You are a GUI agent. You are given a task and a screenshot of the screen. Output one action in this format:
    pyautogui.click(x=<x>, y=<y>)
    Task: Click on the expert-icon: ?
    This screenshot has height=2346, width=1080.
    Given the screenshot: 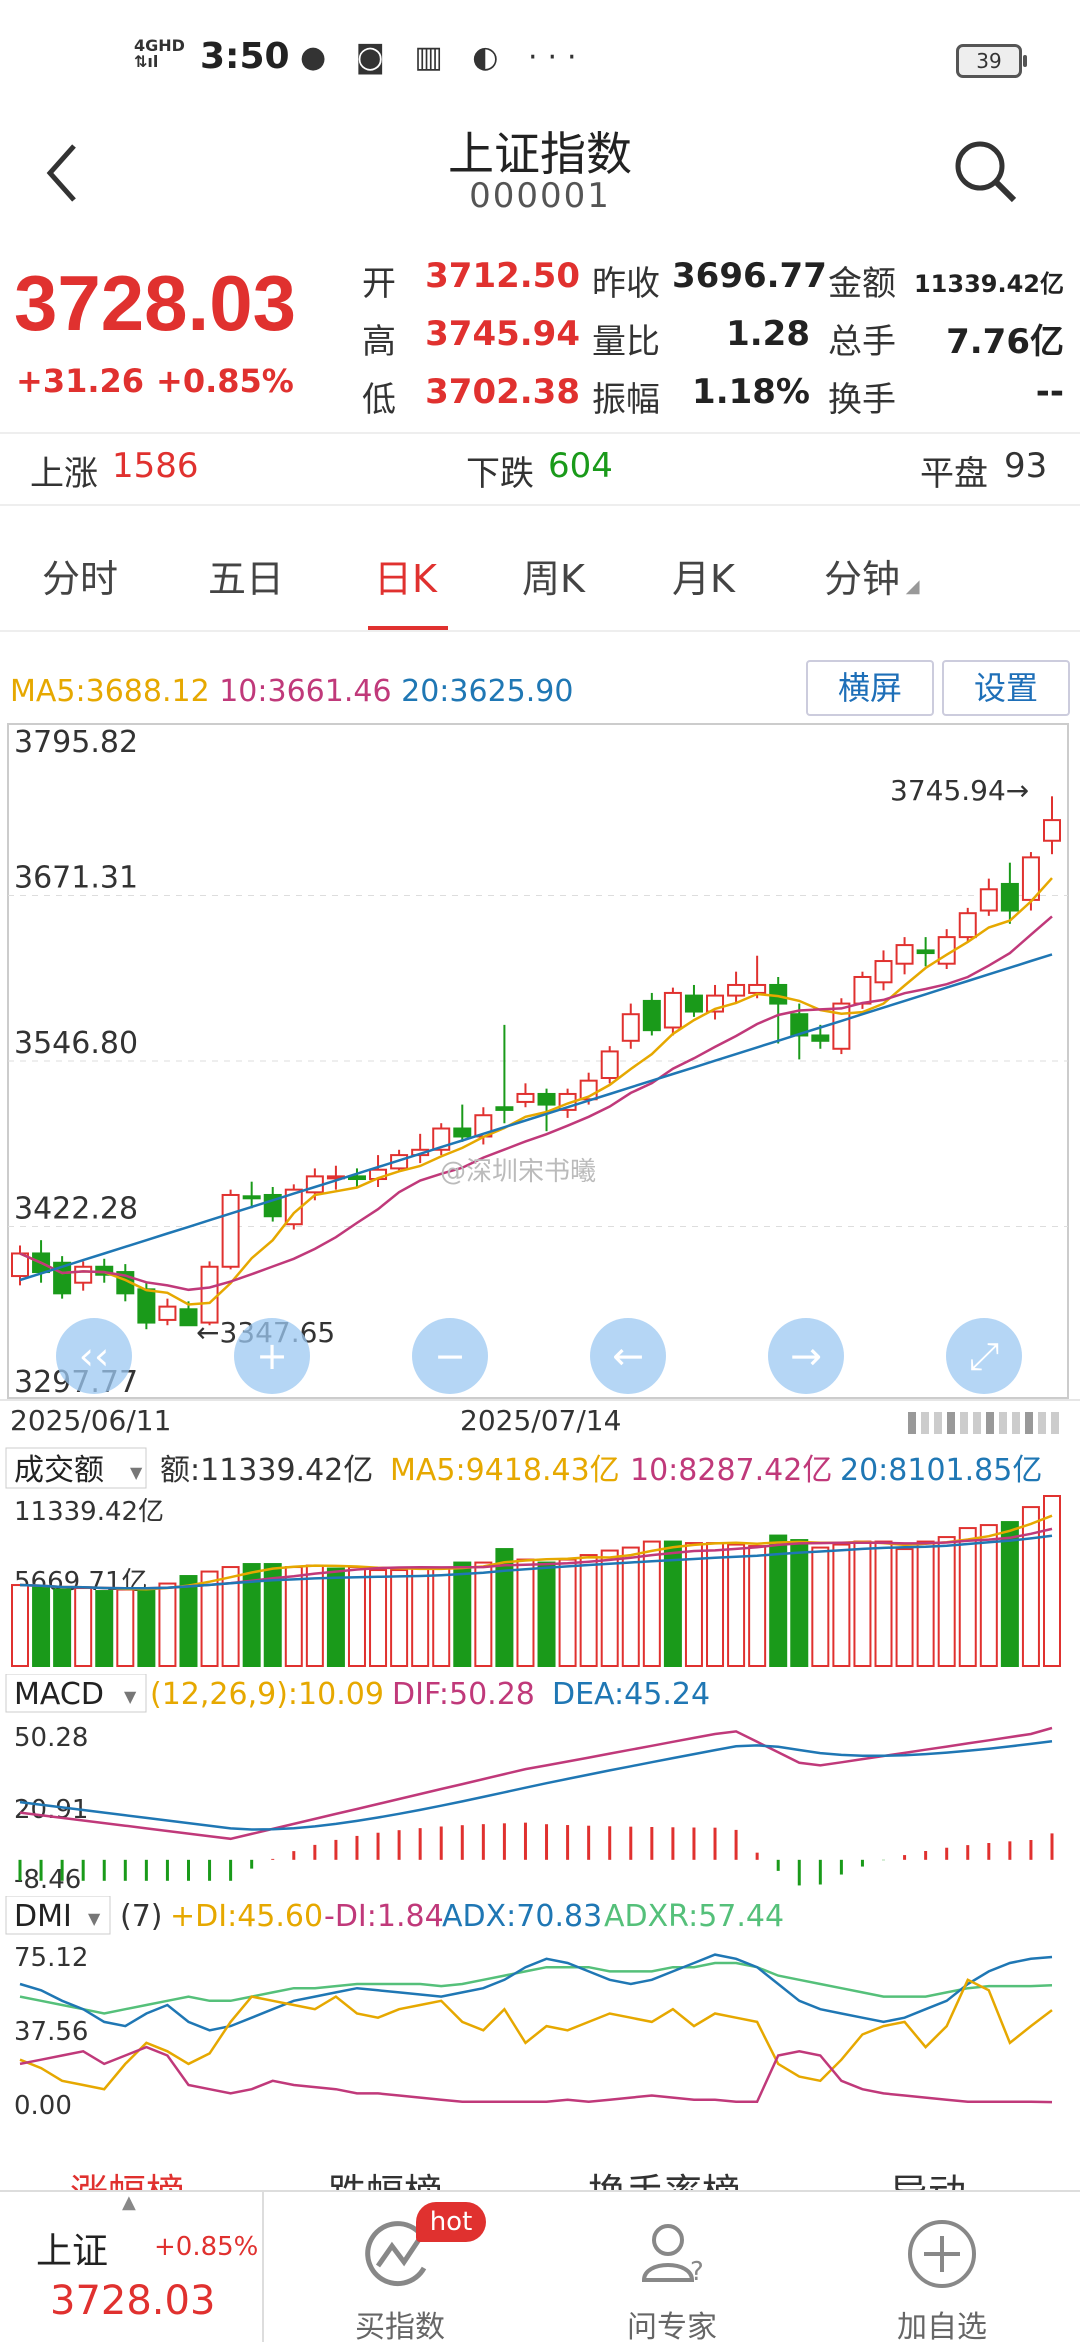 What is the action you would take?
    pyautogui.click(x=672, y=2255)
    